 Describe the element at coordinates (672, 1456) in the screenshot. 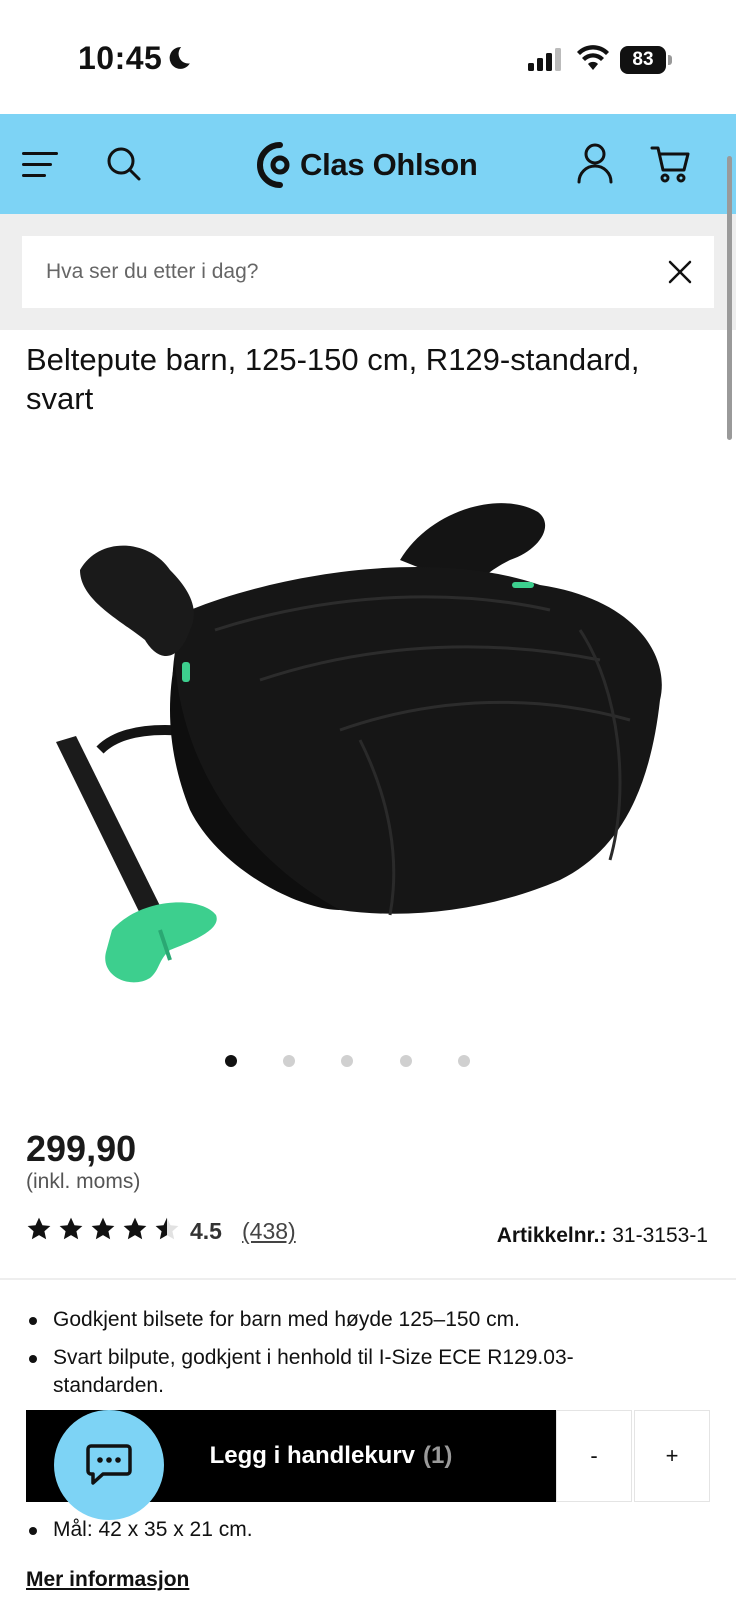

I see `increase-quantity-button: +` at that location.